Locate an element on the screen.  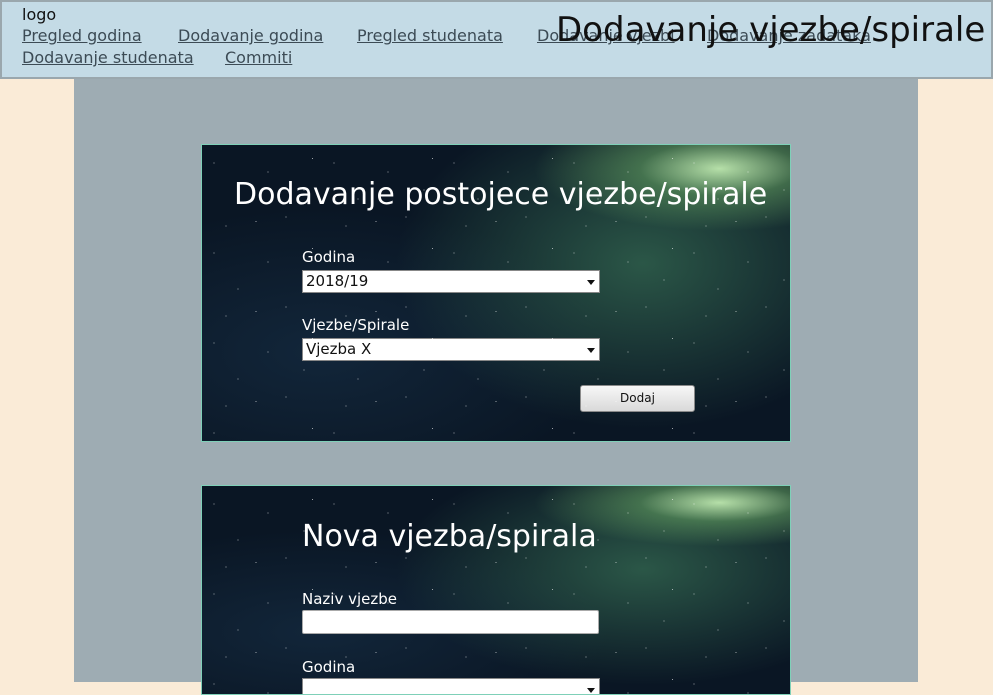
exercise-label: Vjezbe/Spirale is located at coordinates (356, 325).